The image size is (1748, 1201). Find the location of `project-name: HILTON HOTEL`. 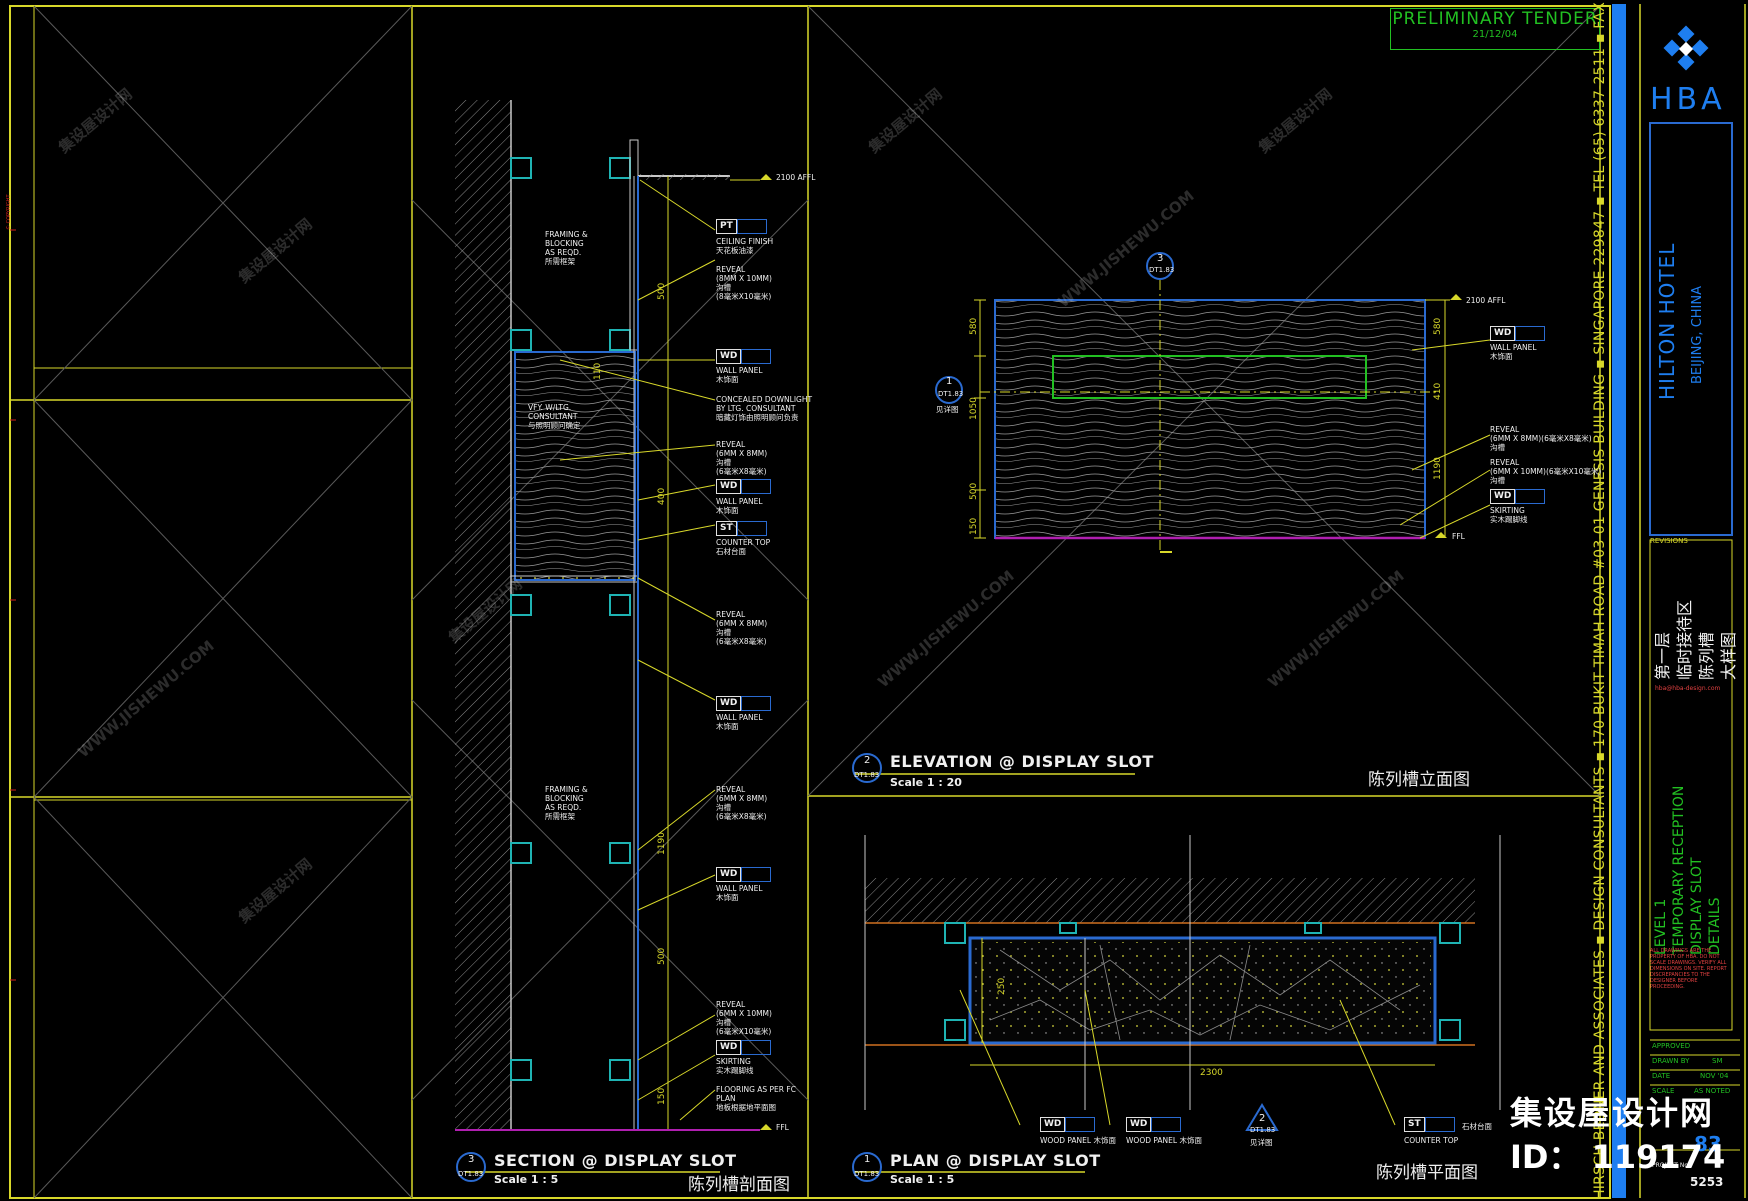

project-name: HILTON HOTEL is located at coordinates (1667, 321).